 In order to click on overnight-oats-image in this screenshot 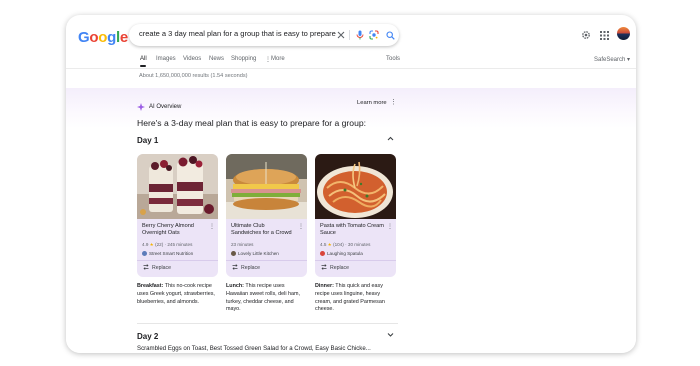, I will do `click(177, 186)`.